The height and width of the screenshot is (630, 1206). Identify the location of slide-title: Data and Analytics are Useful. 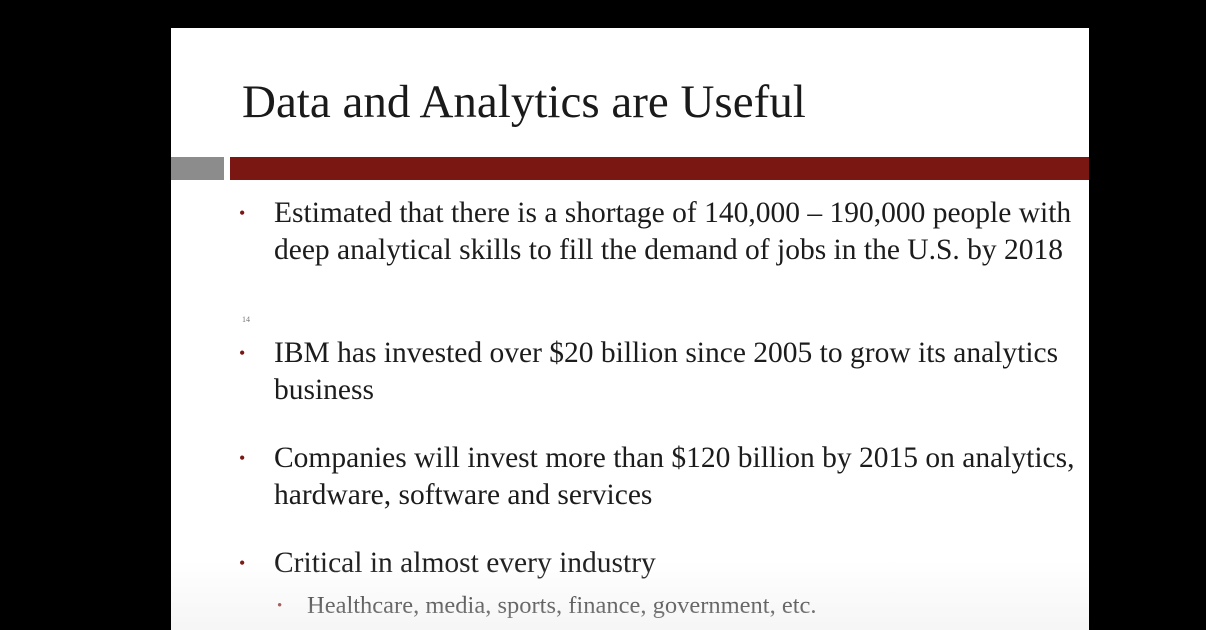
(524, 102).